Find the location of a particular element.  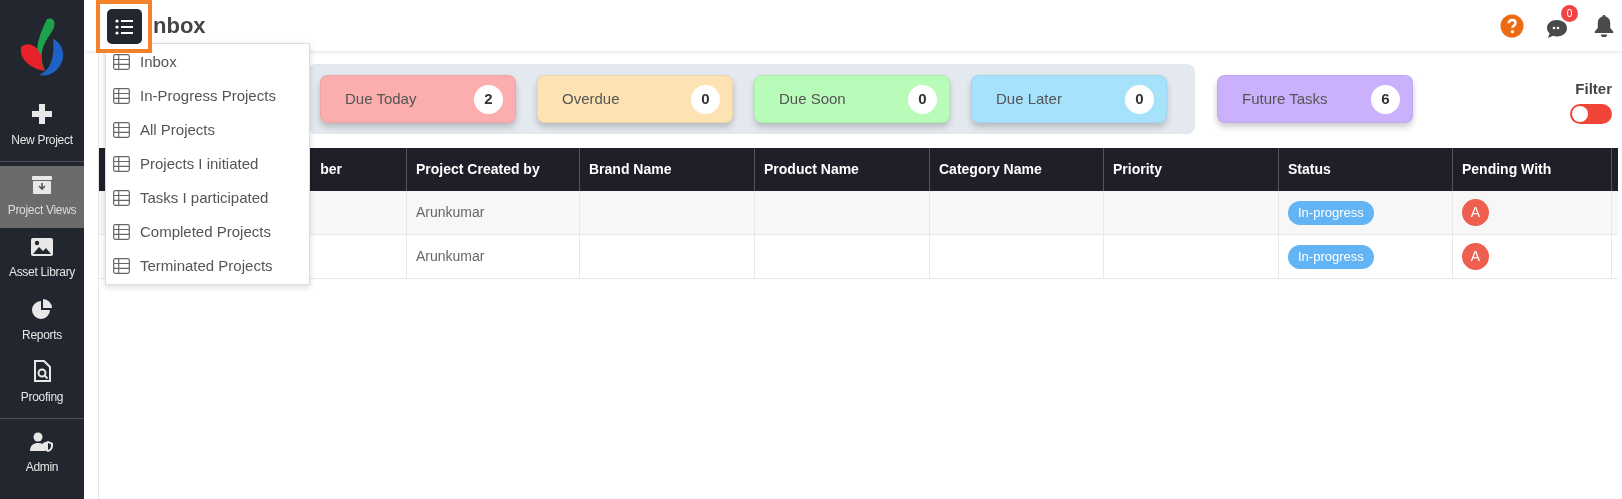

sidebar-label: Asset Library is located at coordinates (42, 272).